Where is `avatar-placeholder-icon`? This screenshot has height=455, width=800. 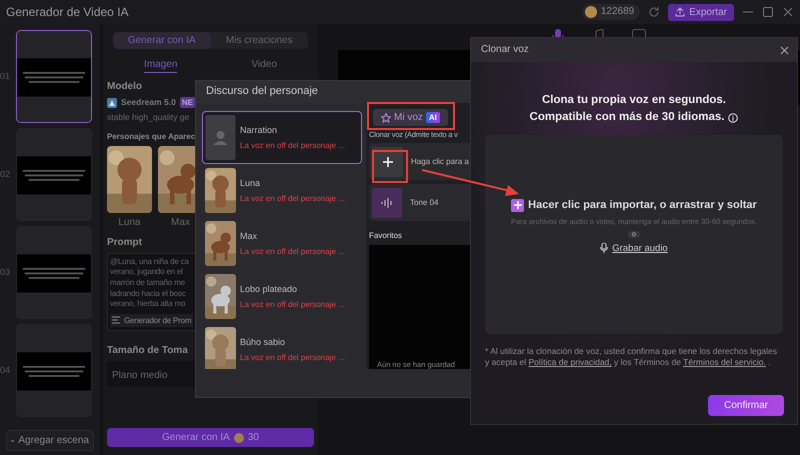
avatar-placeholder-icon is located at coordinates (220, 137).